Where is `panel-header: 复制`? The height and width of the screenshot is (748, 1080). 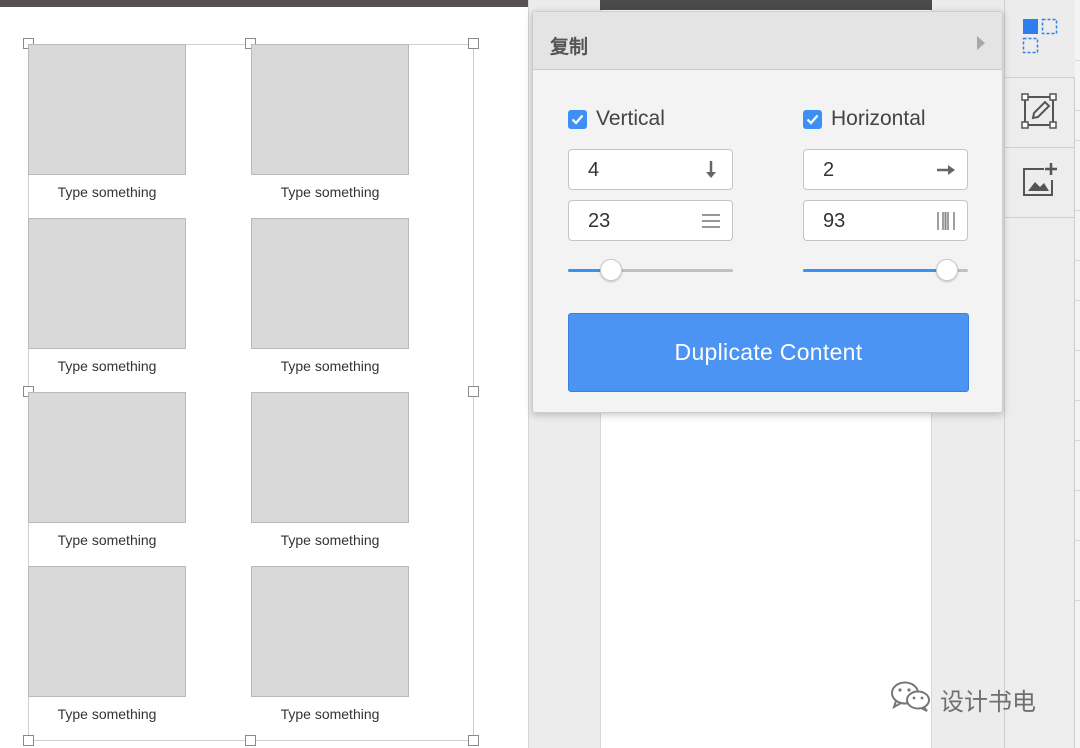 panel-header: 复制 is located at coordinates (767, 41).